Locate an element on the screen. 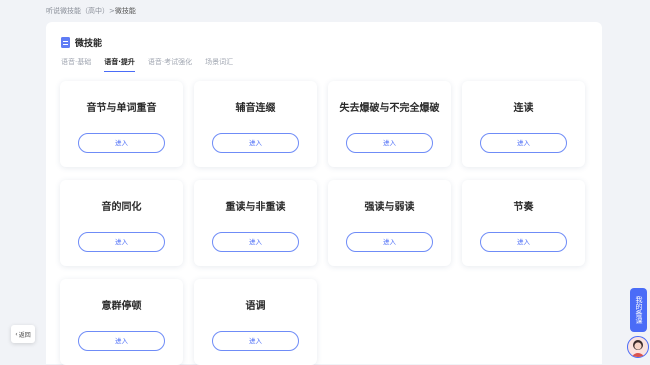 The image size is (650, 365). breadcrumb-current: 微技能 is located at coordinates (125, 11).